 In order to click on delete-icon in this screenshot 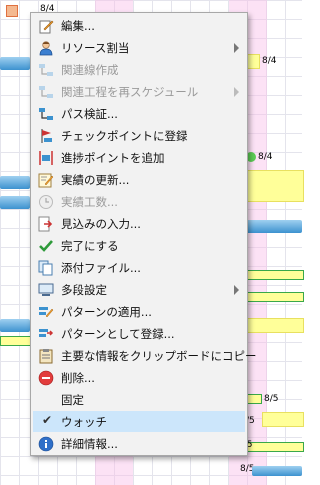, I will do `click(46, 378)`.